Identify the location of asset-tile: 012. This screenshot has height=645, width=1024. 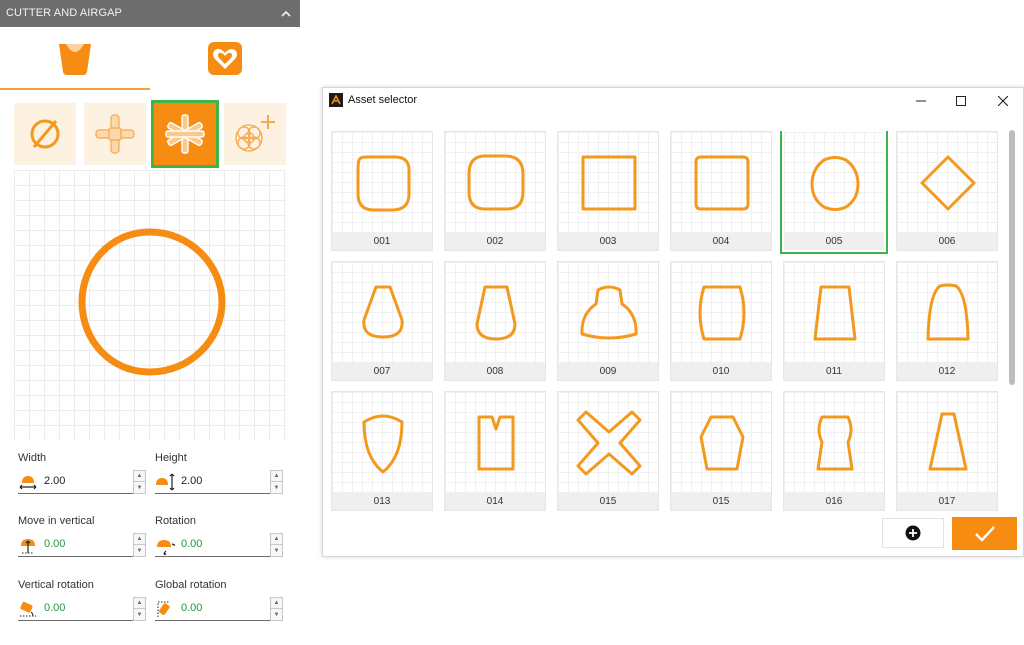
(947, 321).